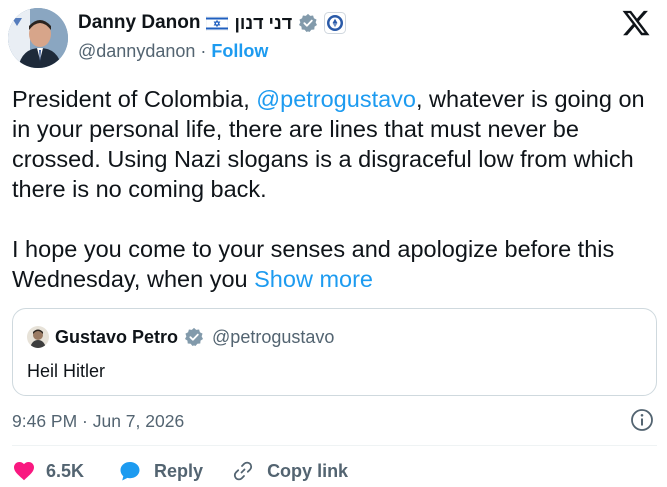  I want to click on copy-link-label: Copy link, so click(308, 470).